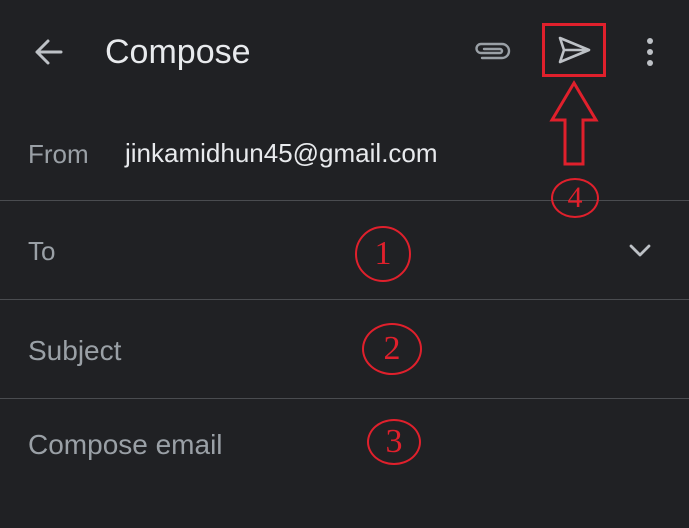  What do you see at coordinates (575, 198) in the screenshot?
I see `annotation-step-4: 4` at bounding box center [575, 198].